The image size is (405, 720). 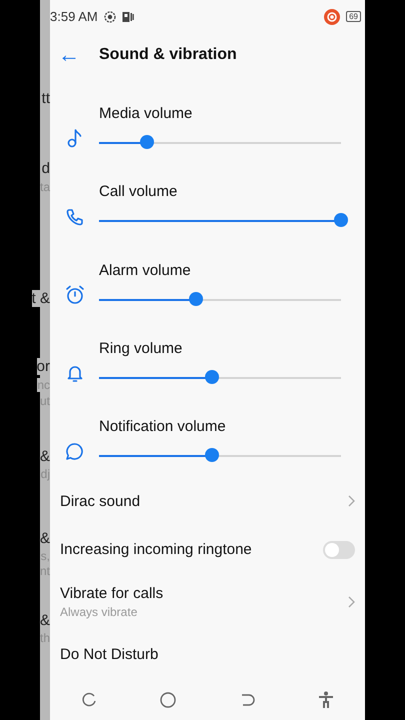 I want to click on music-note-icon, so click(x=74, y=138).